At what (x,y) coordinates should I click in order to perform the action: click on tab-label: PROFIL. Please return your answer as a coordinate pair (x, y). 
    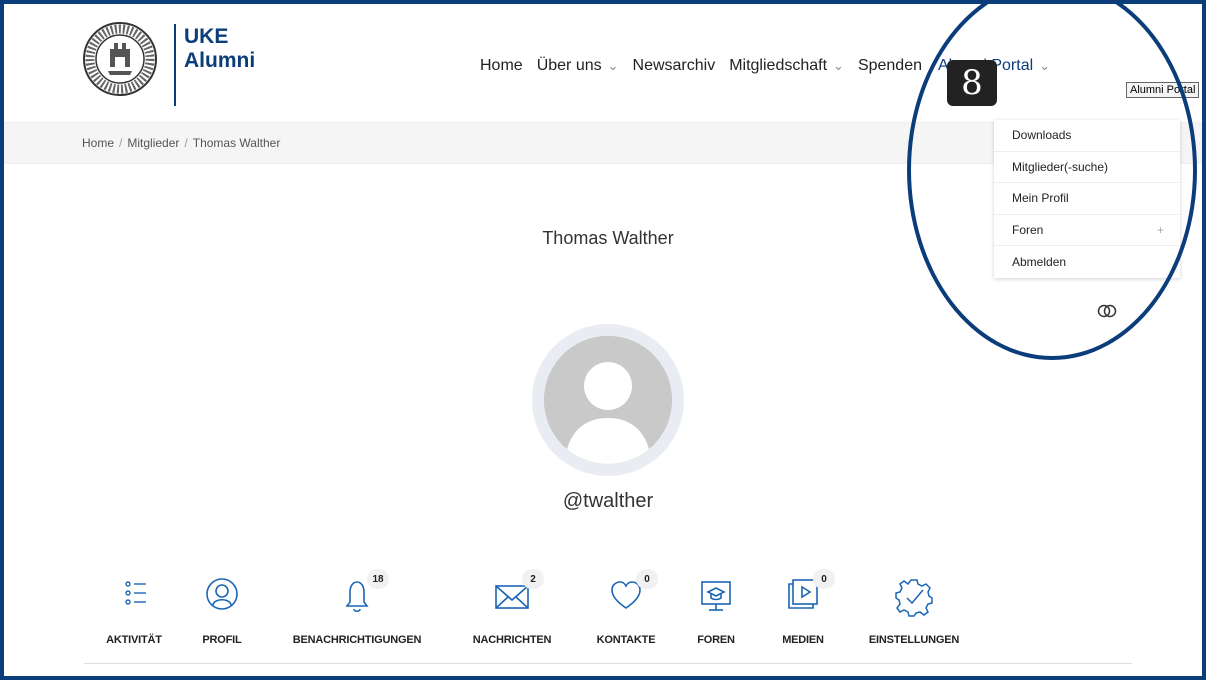
    Looking at the image, I should click on (222, 640).